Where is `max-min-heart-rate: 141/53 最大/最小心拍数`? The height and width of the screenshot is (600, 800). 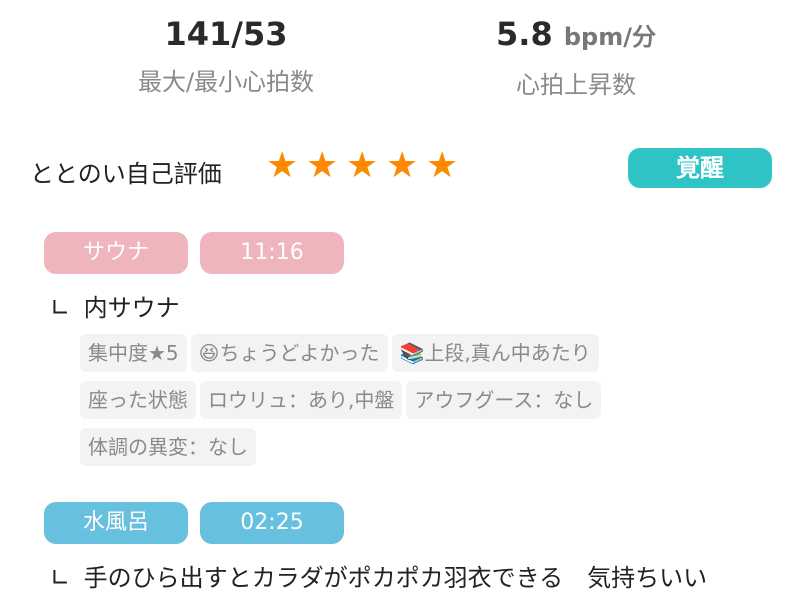 max-min-heart-rate: 141/53 最大/最小心拍数 is located at coordinates (226, 56).